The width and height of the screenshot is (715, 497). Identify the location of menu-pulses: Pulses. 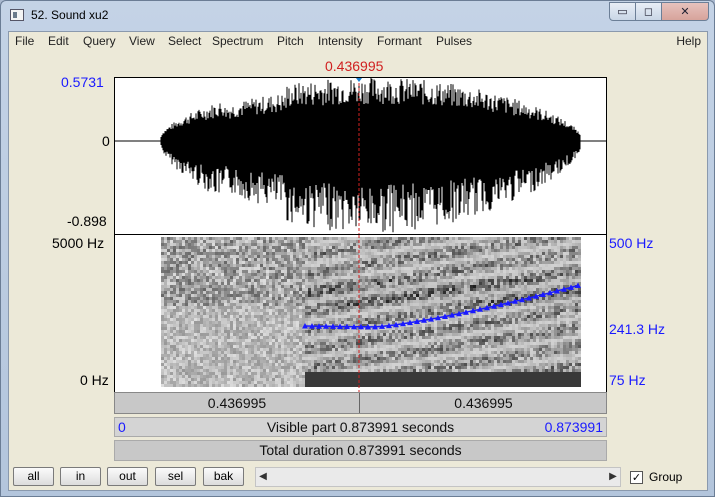
(454, 41).